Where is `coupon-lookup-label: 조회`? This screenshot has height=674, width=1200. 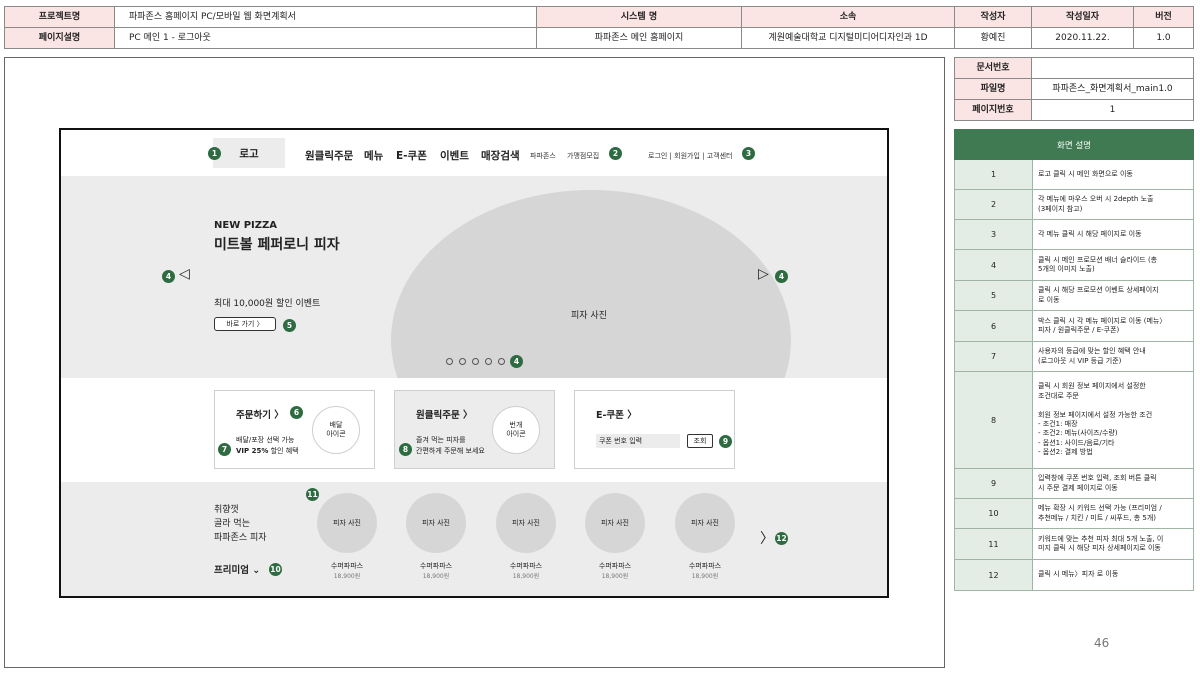
coupon-lookup-label: 조회 is located at coordinates (700, 441).